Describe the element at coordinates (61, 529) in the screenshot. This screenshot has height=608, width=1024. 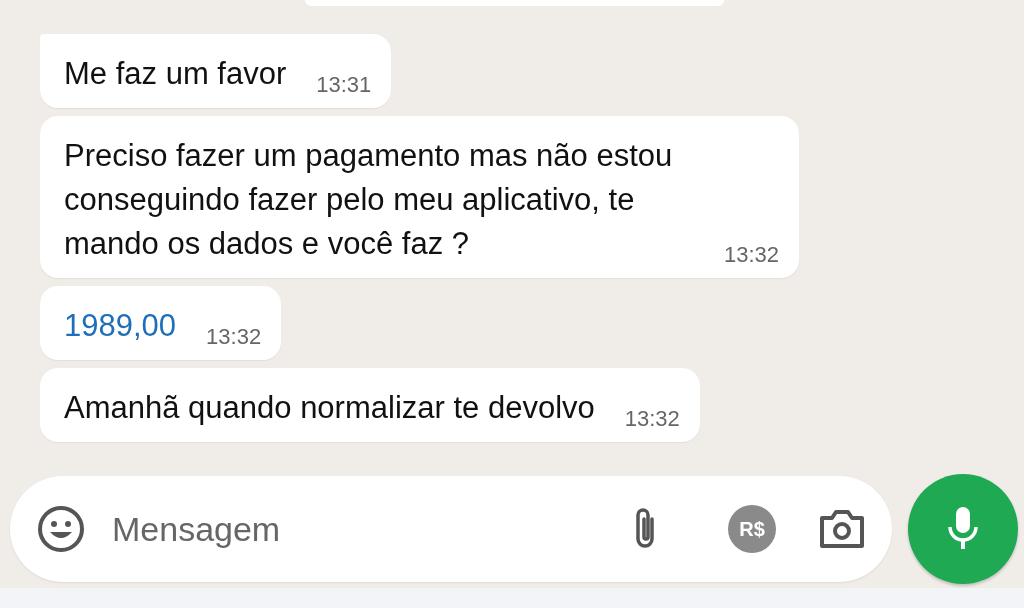
I see `emoji-icon` at that location.